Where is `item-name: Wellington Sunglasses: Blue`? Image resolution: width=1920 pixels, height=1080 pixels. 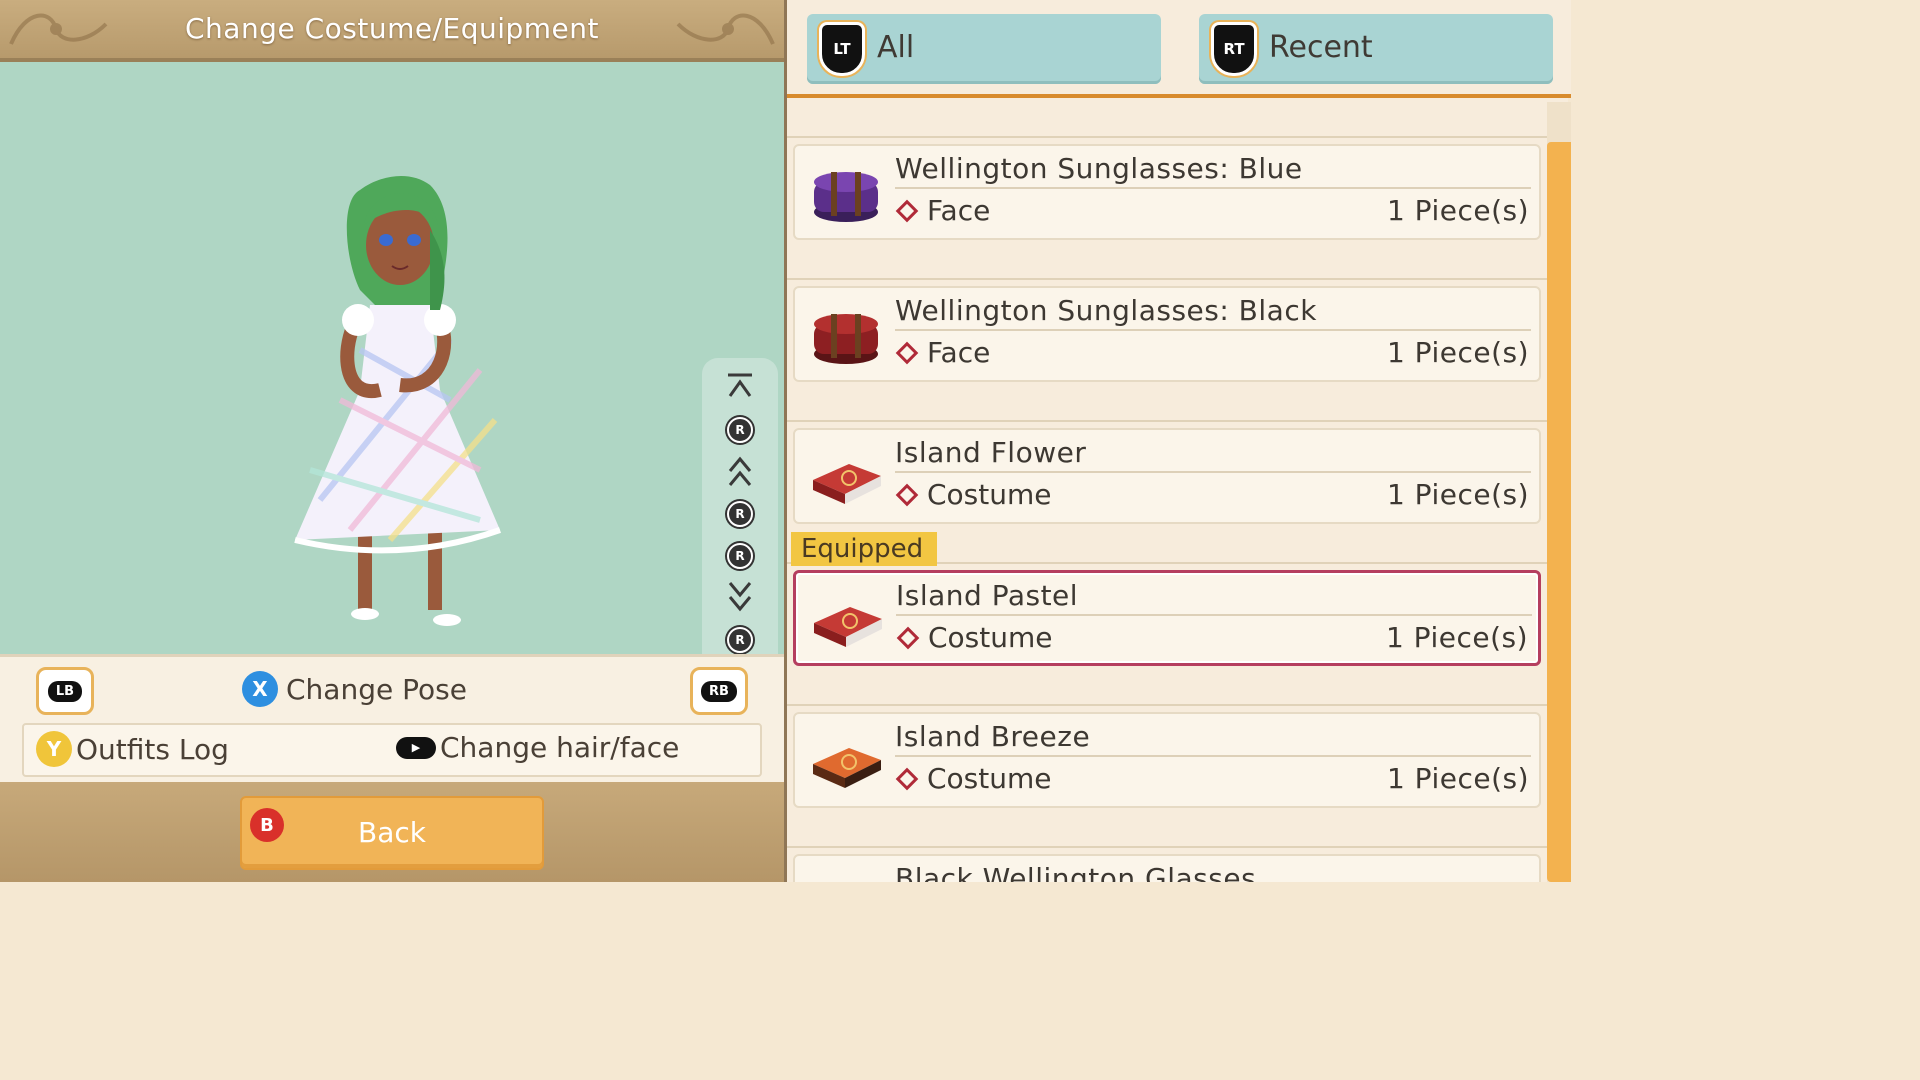 item-name: Wellington Sunglasses: Blue is located at coordinates (1213, 170).